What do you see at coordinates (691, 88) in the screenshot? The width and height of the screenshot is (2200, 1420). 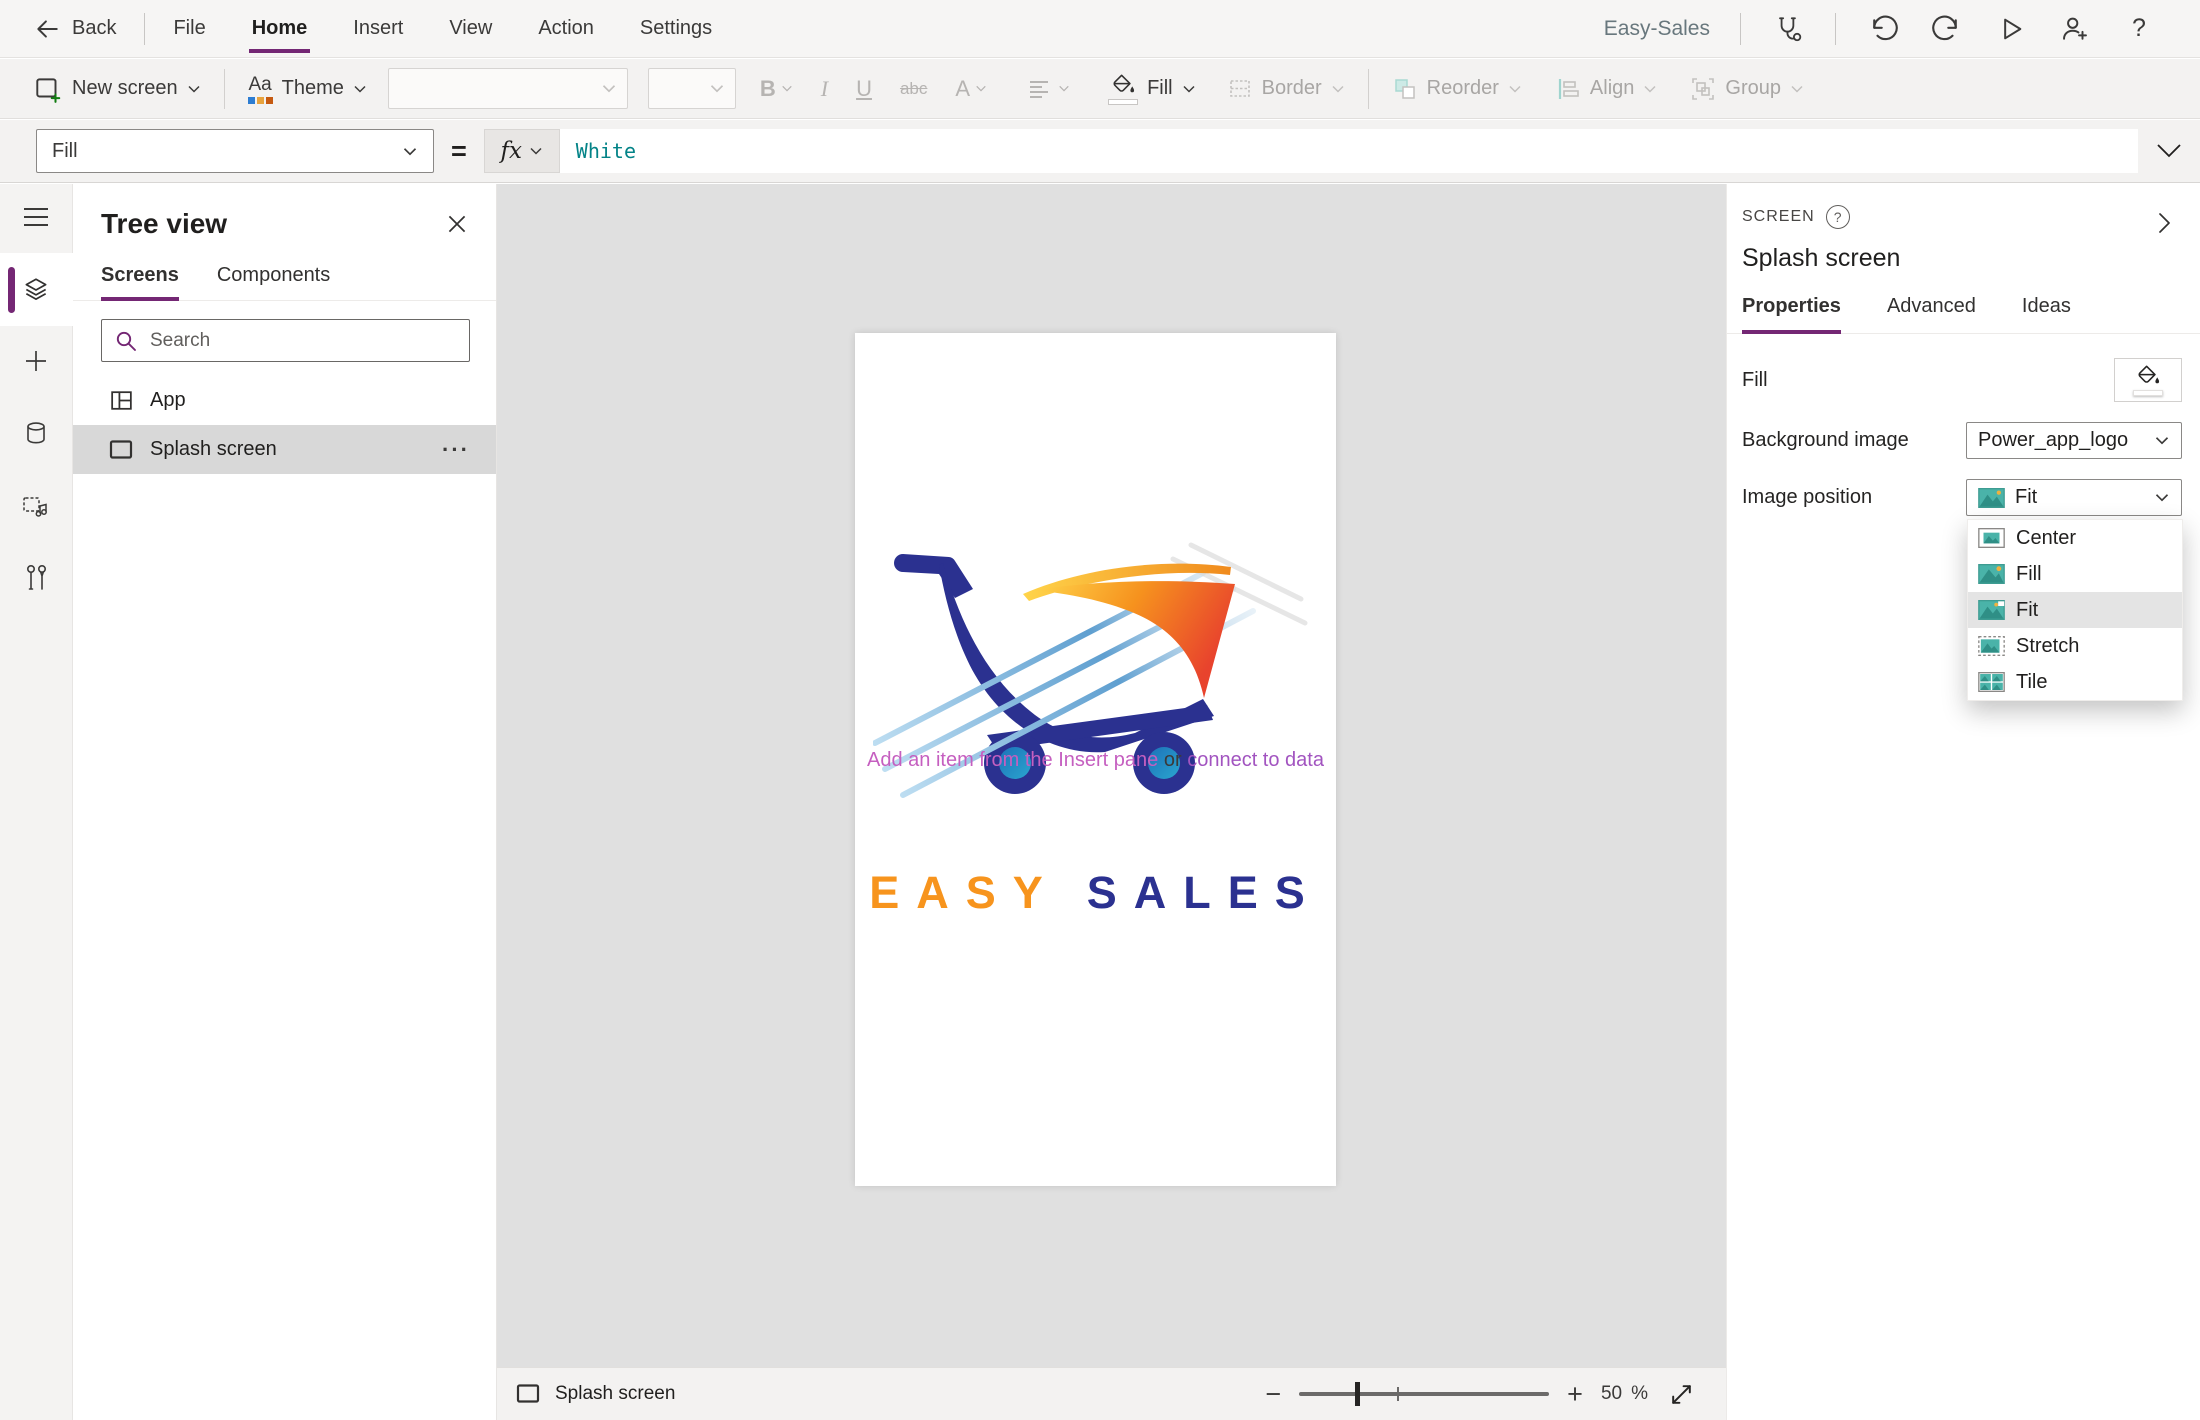 I see `font-size-select` at bounding box center [691, 88].